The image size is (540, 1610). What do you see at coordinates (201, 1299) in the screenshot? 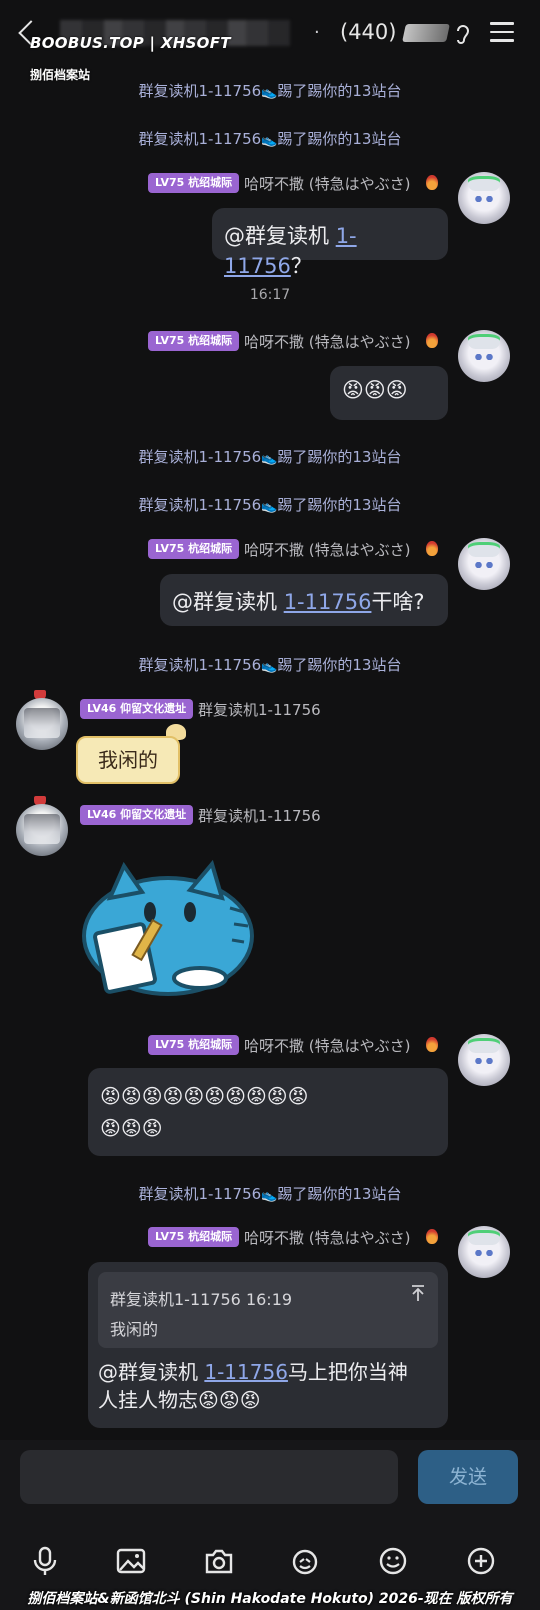
I see `quote-header: 群复读机1-11756 16:19` at bounding box center [201, 1299].